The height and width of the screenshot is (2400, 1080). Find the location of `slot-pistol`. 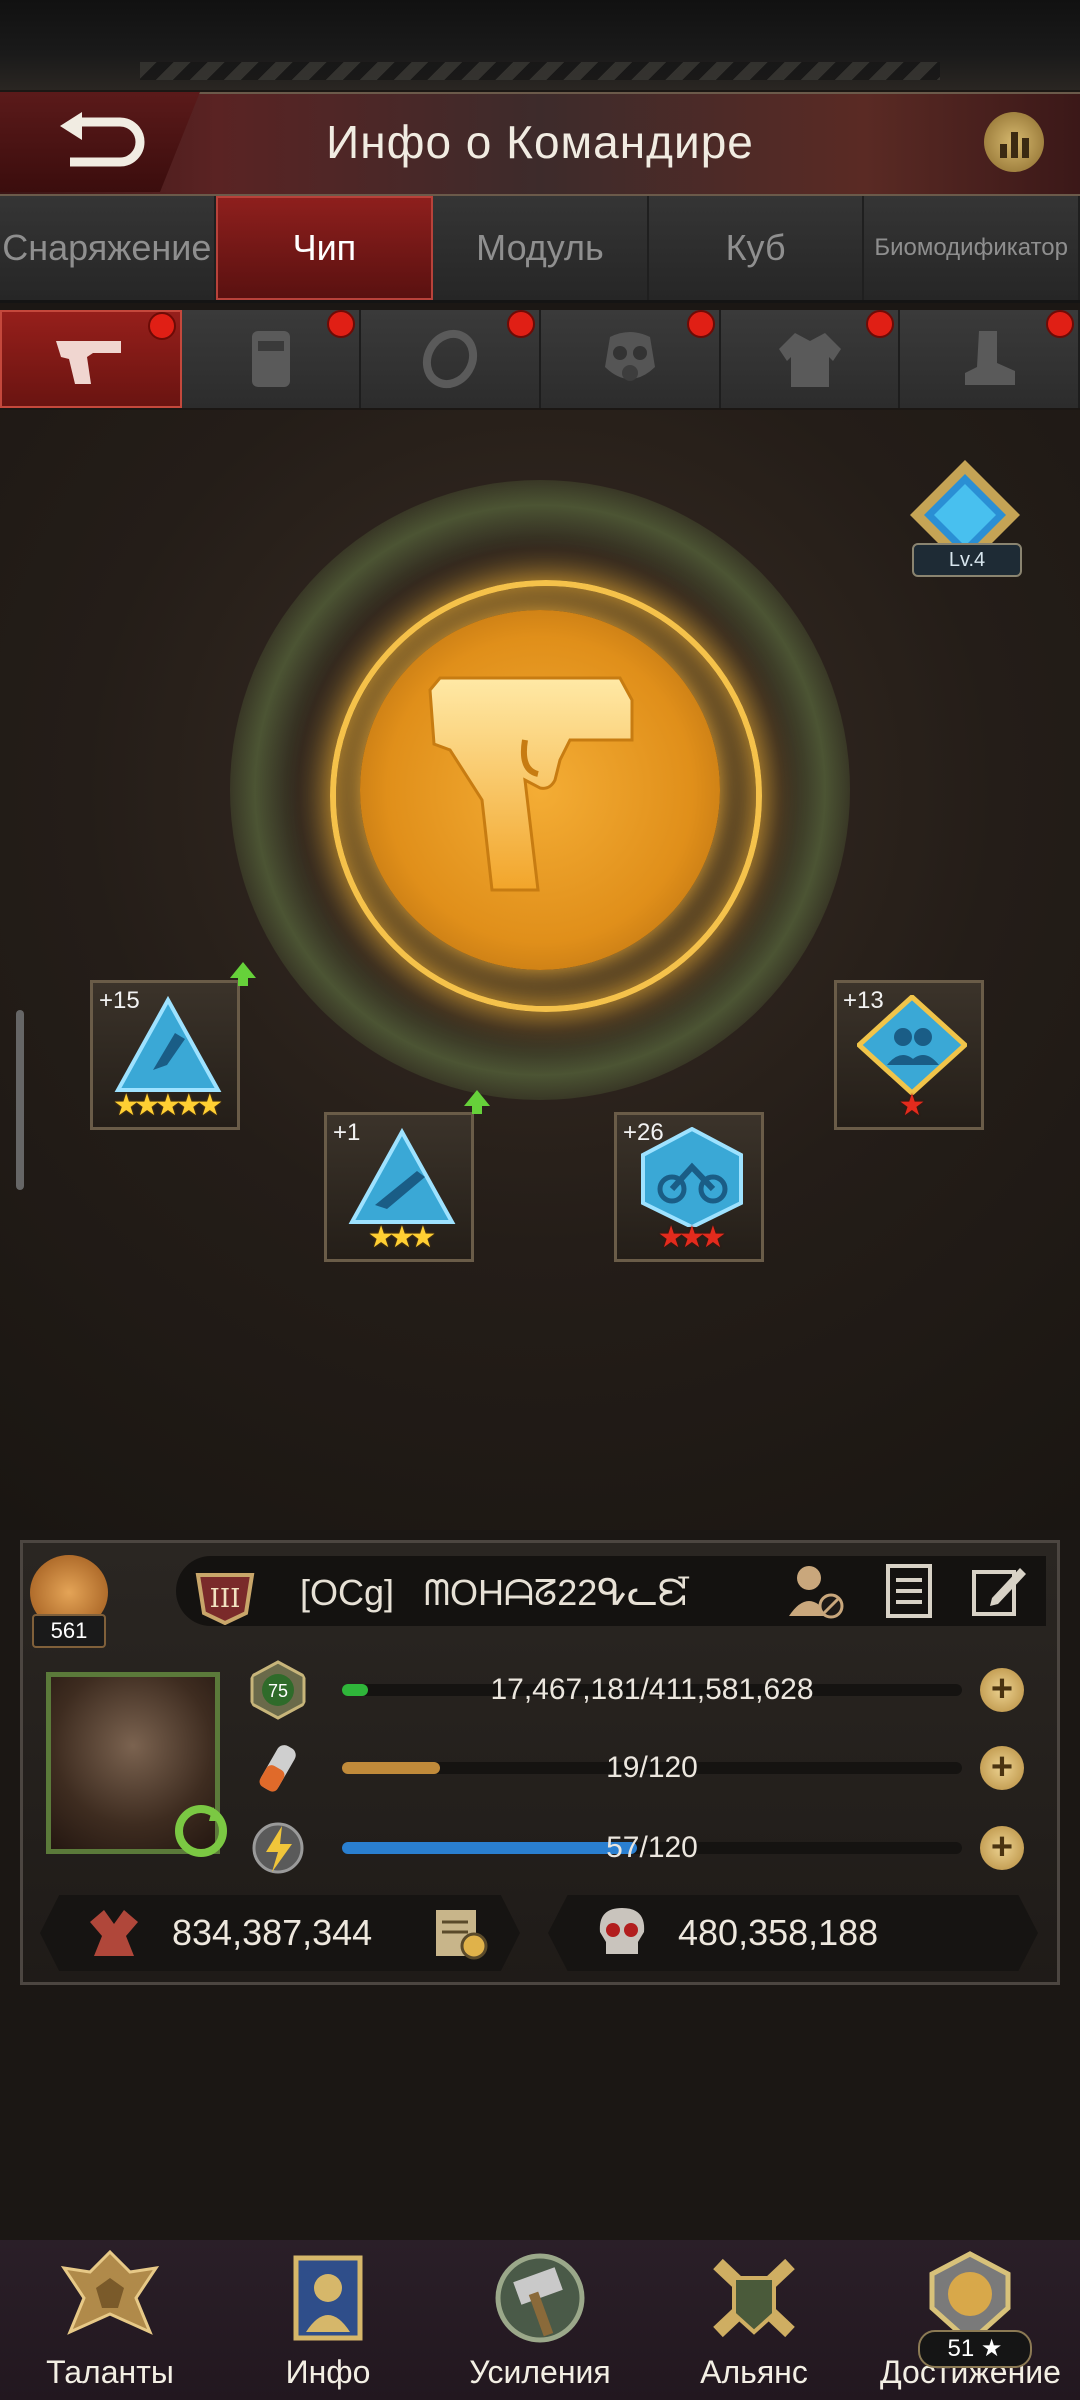

slot-pistol is located at coordinates (91, 359).